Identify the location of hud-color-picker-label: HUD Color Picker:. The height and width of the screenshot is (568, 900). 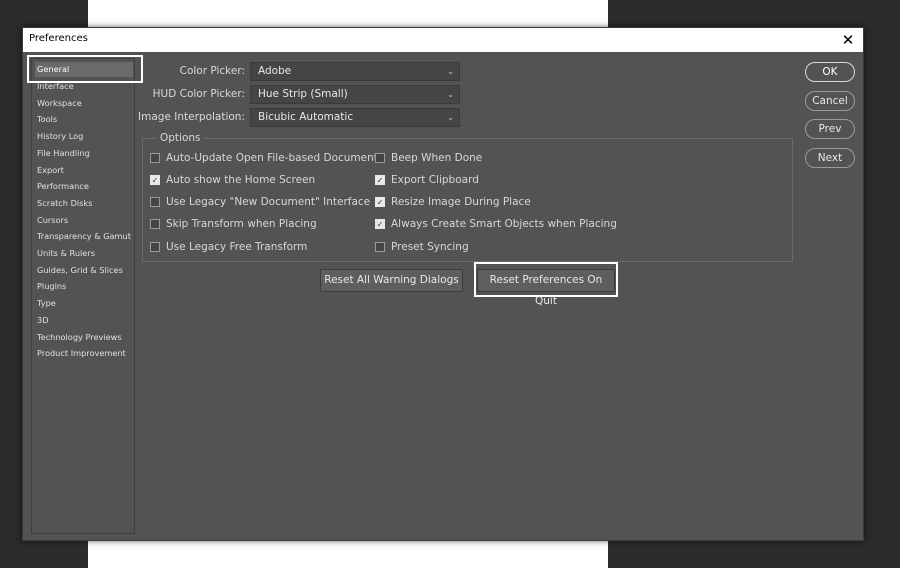
(198, 94).